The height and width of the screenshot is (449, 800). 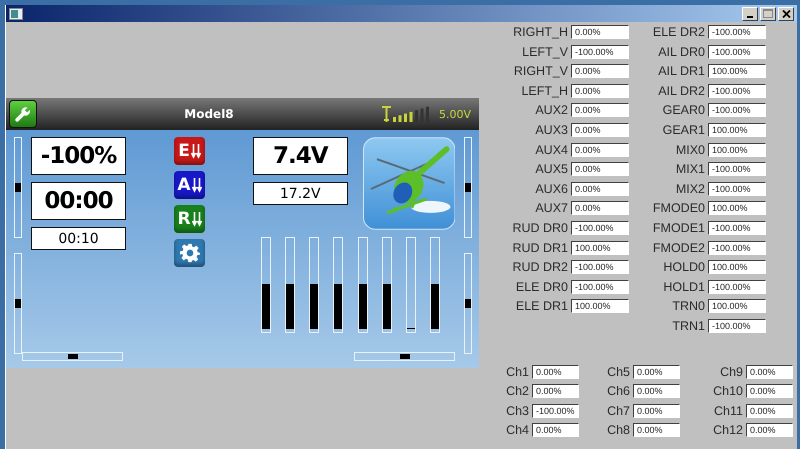 I want to click on switch-tile: A, so click(x=189, y=185).